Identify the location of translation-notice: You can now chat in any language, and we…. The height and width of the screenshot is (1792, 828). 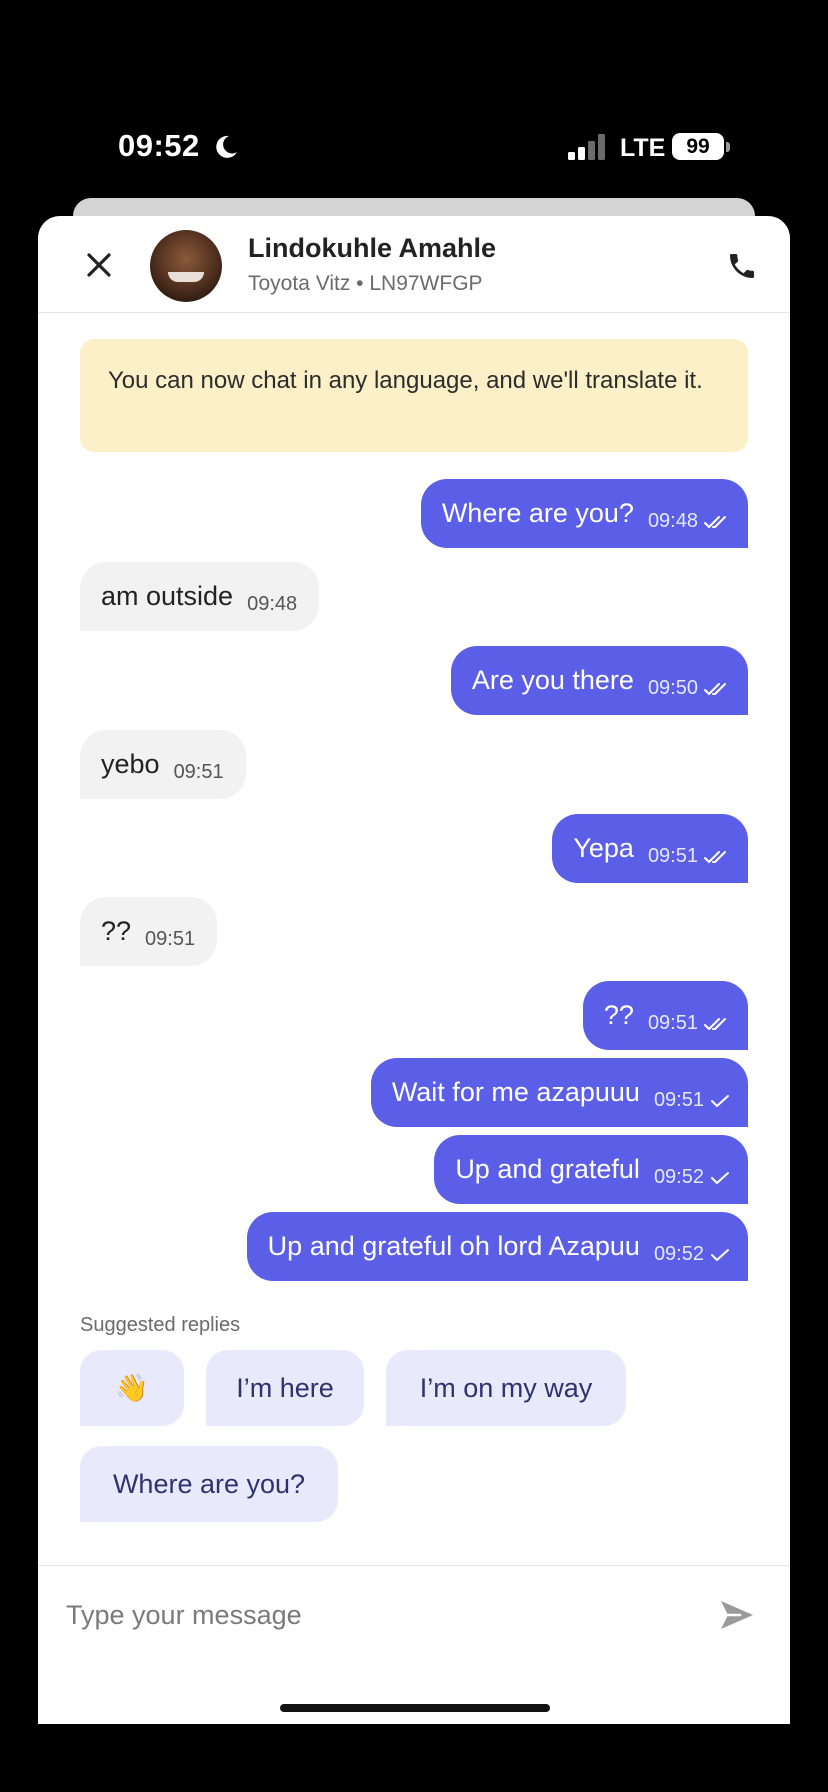
(414, 395).